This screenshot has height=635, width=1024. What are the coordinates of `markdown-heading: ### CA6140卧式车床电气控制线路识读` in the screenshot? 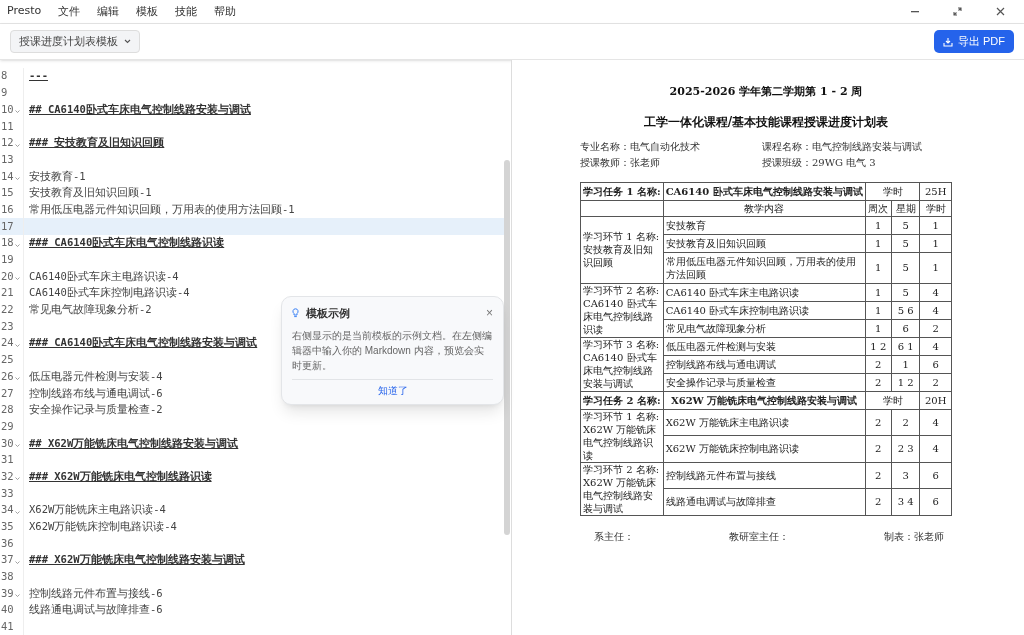 It's located at (127, 243).